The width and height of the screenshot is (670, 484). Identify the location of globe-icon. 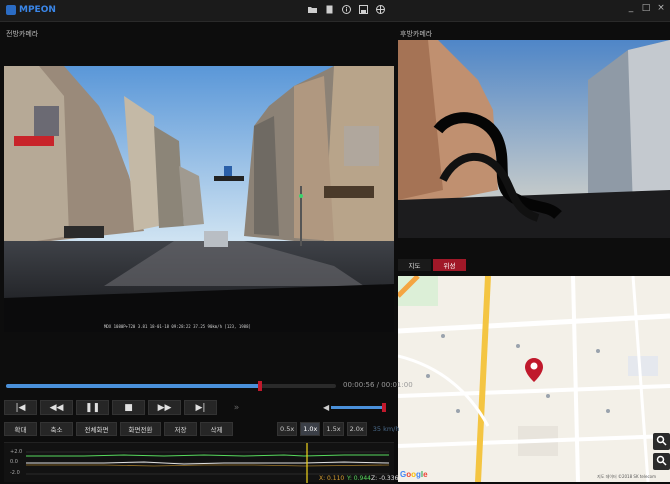
(380, 9).